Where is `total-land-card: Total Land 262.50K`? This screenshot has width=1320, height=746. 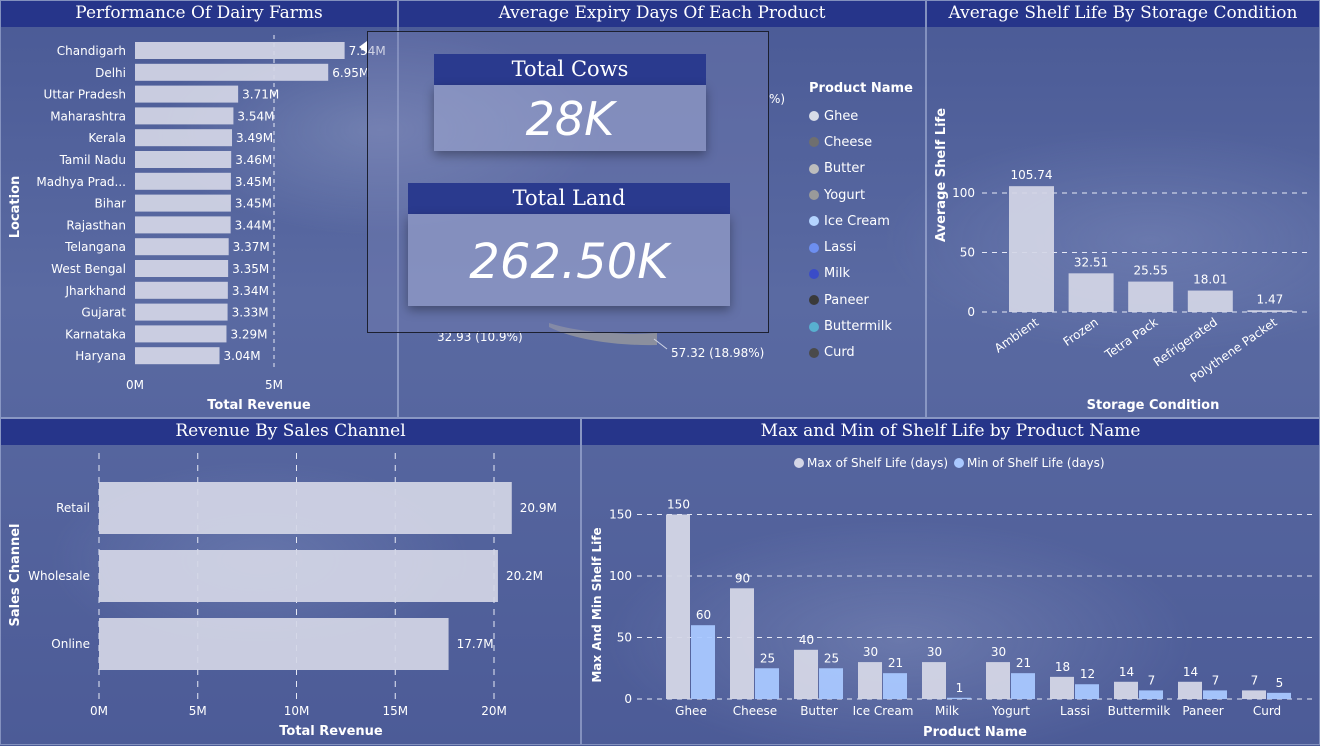
total-land-card: Total Land 262.50K is located at coordinates (569, 244).